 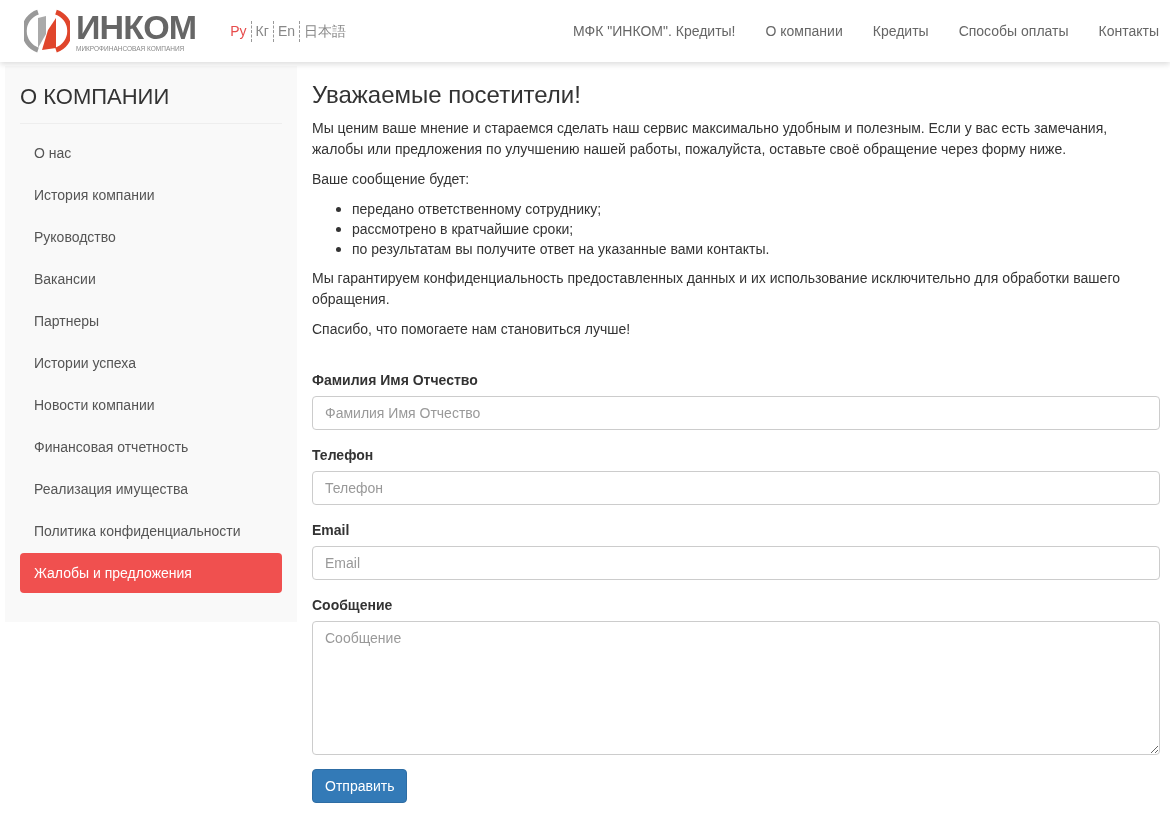 What do you see at coordinates (259, 31) in the screenshot?
I see `language-link: Кг` at bounding box center [259, 31].